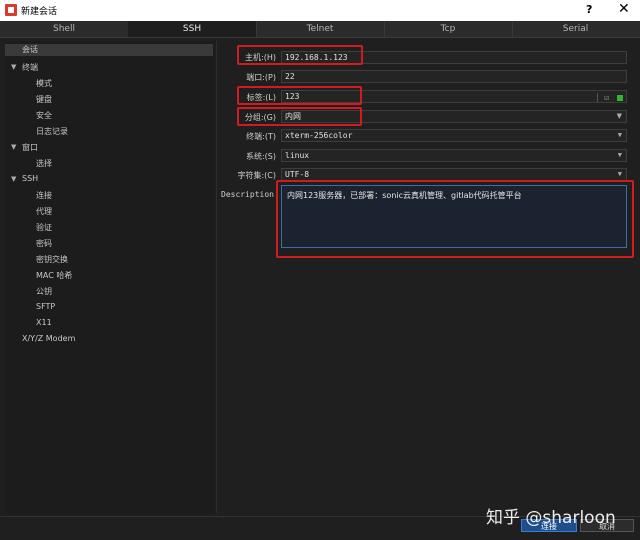 The height and width of the screenshot is (540, 640). I want to click on tree-item-mode: 模式, so click(44, 83).